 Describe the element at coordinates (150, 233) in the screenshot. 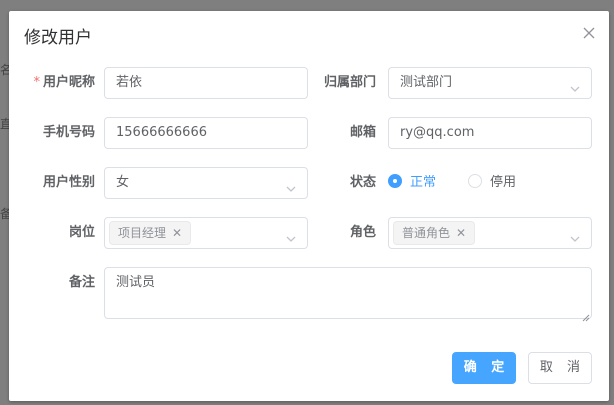

I see `post-tag: 项目经理 ✕` at that location.